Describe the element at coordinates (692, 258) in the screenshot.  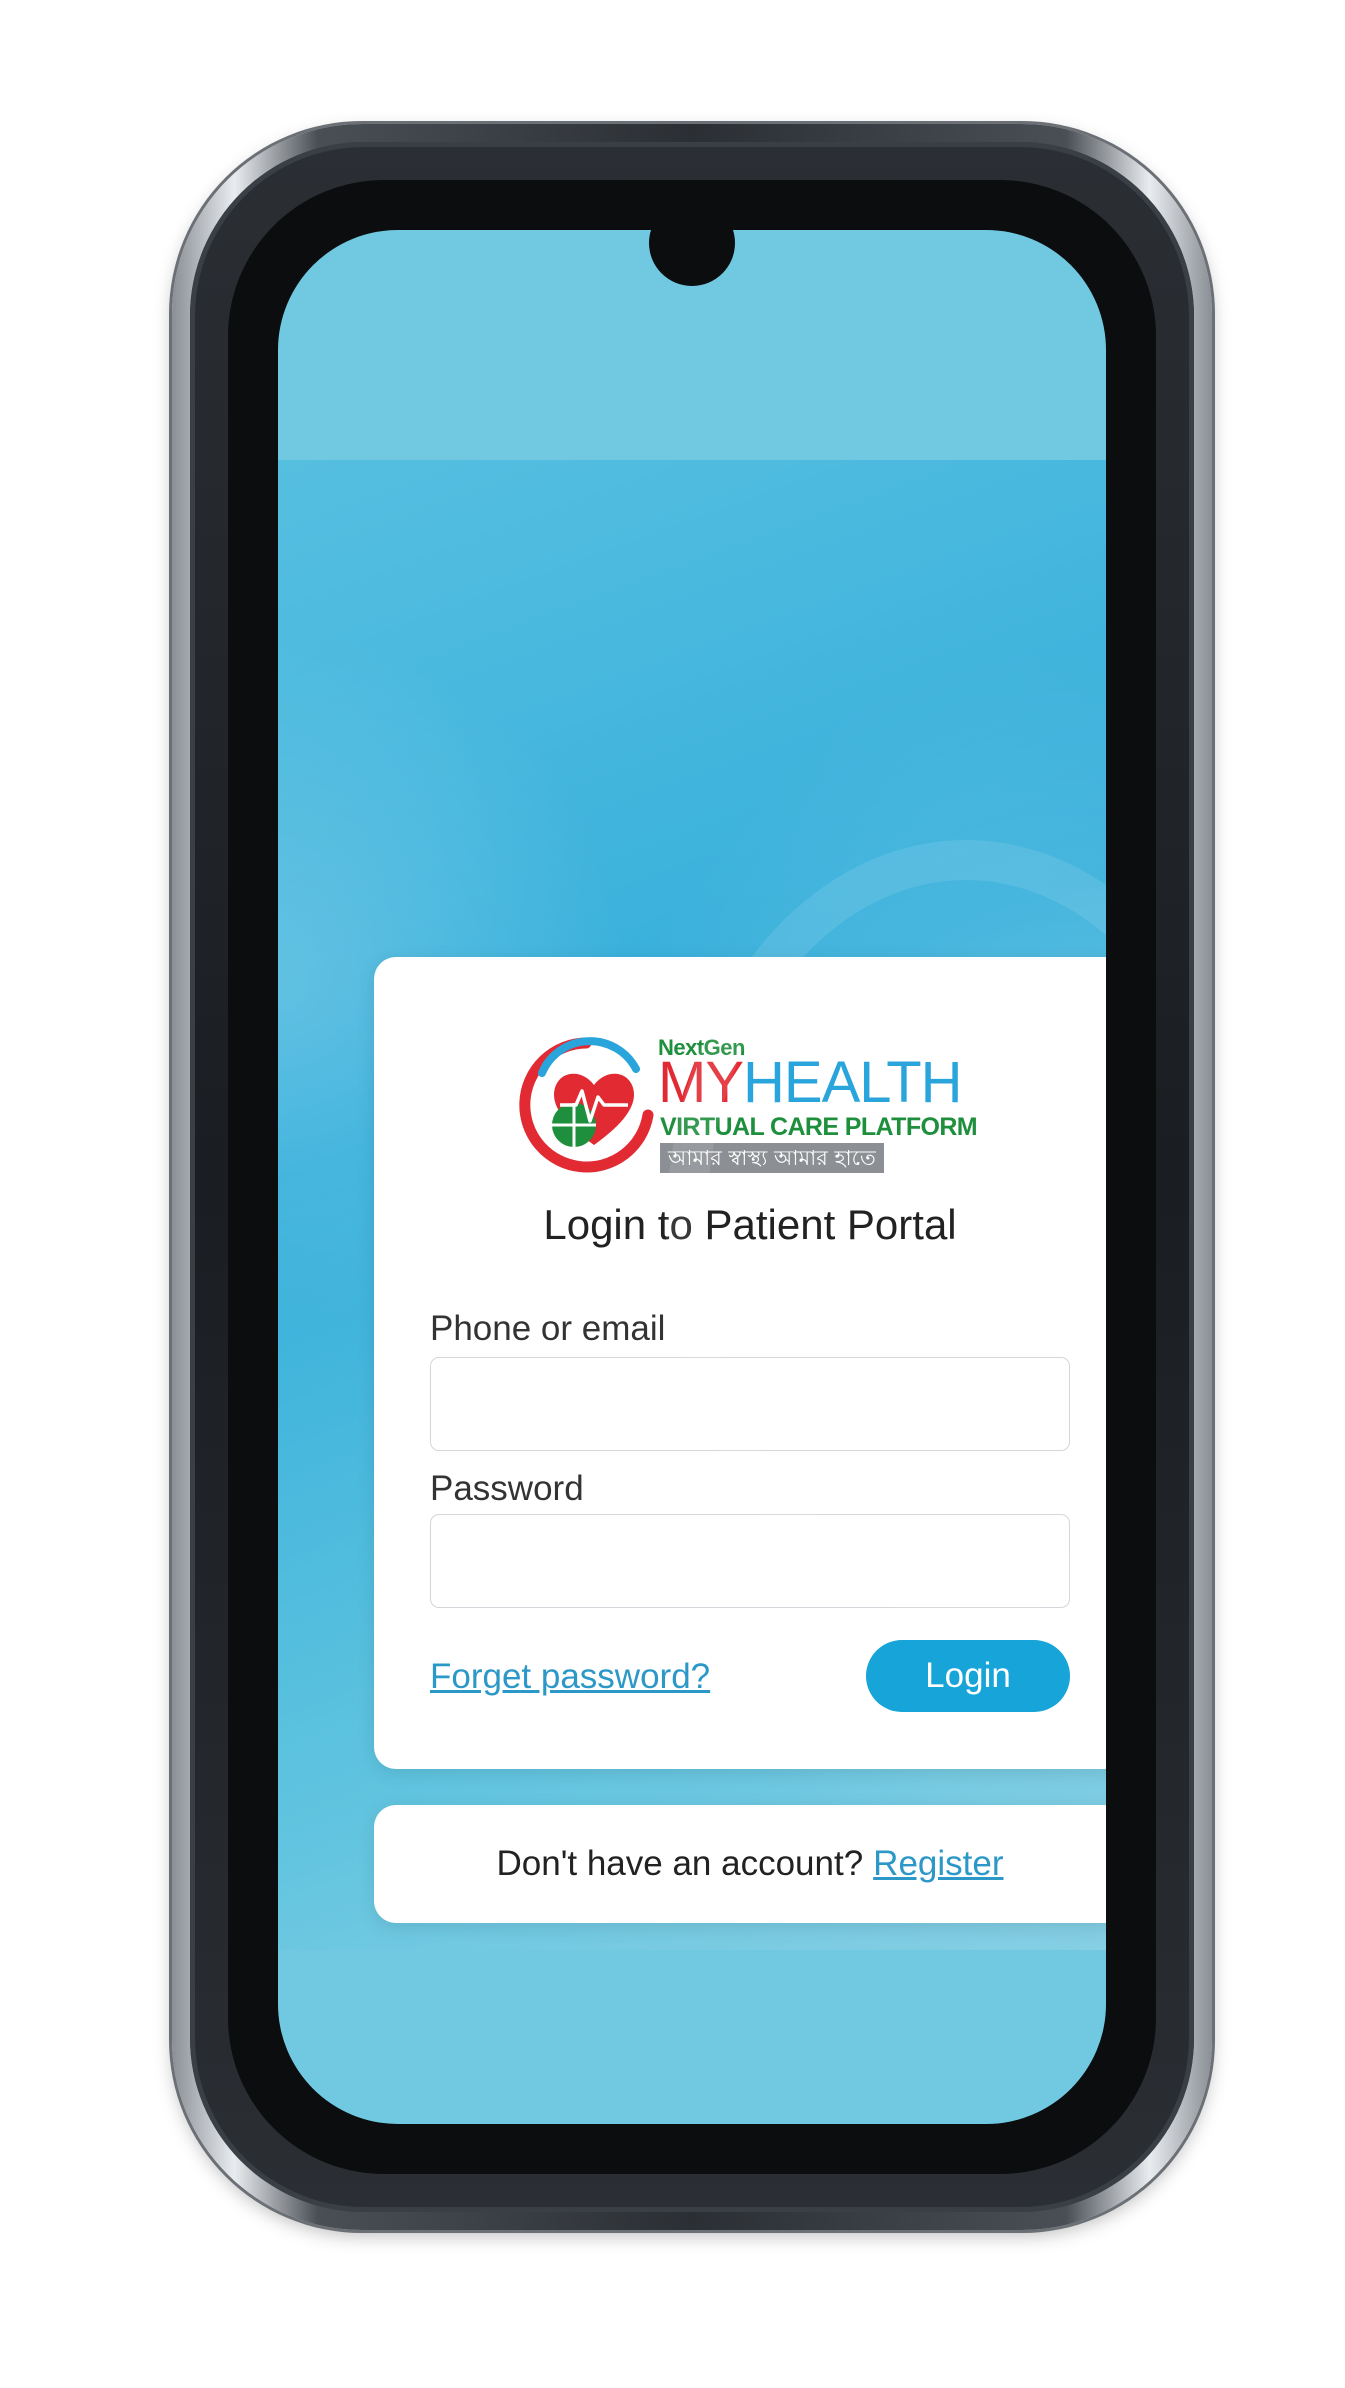
I see `camera-notch` at that location.